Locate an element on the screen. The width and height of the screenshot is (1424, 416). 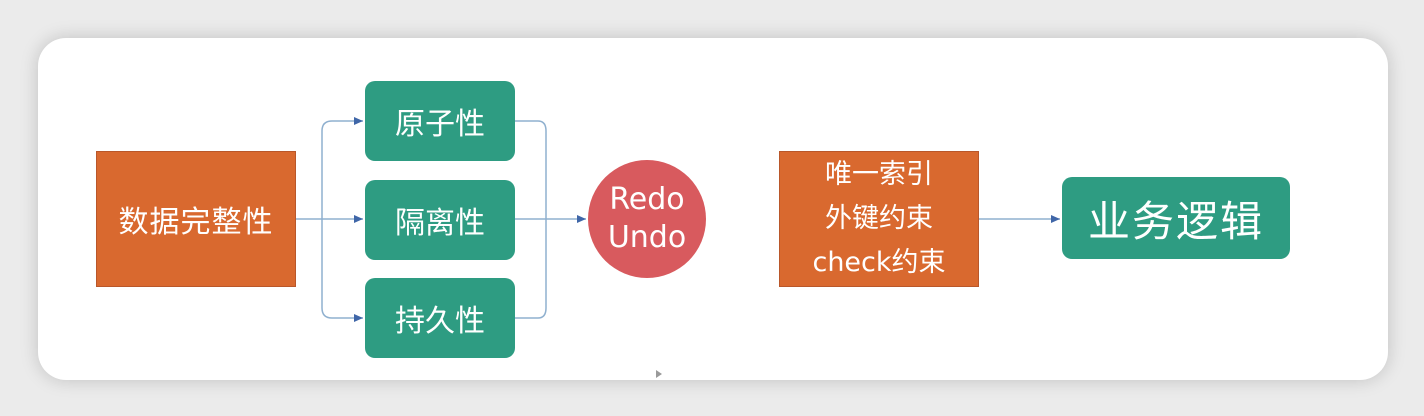
constraints-node: 唯一索引 外键约束 check约束 is located at coordinates (879, 219).